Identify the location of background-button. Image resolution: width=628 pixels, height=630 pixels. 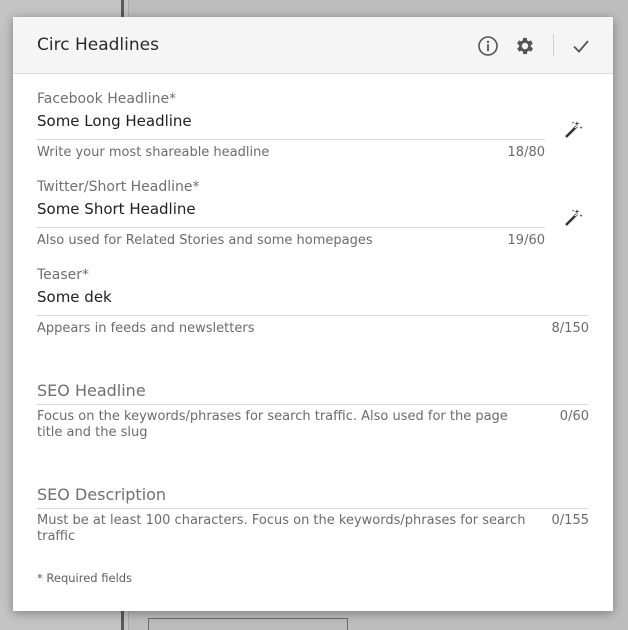
(248, 624).